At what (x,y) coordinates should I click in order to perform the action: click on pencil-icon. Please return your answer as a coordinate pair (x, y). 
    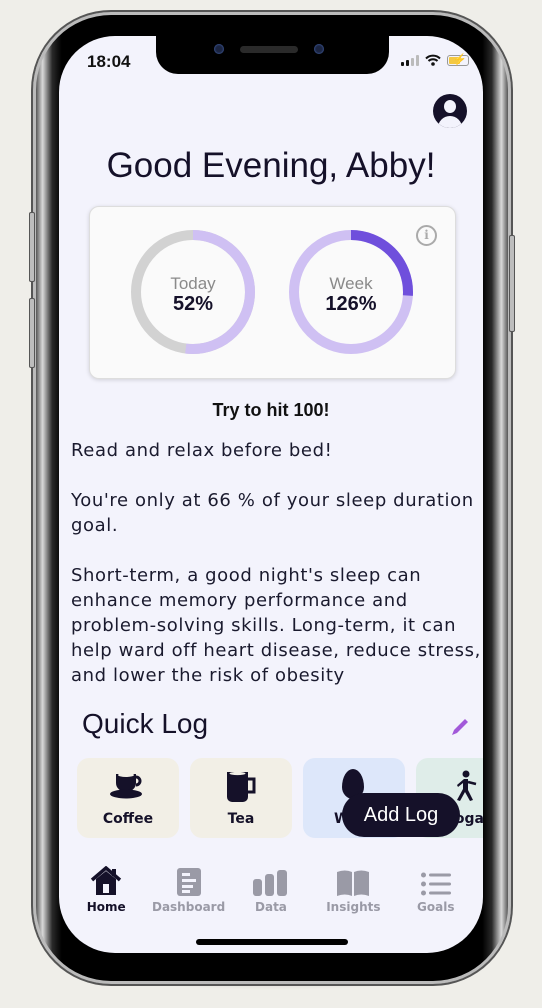
    Looking at the image, I should click on (460, 727).